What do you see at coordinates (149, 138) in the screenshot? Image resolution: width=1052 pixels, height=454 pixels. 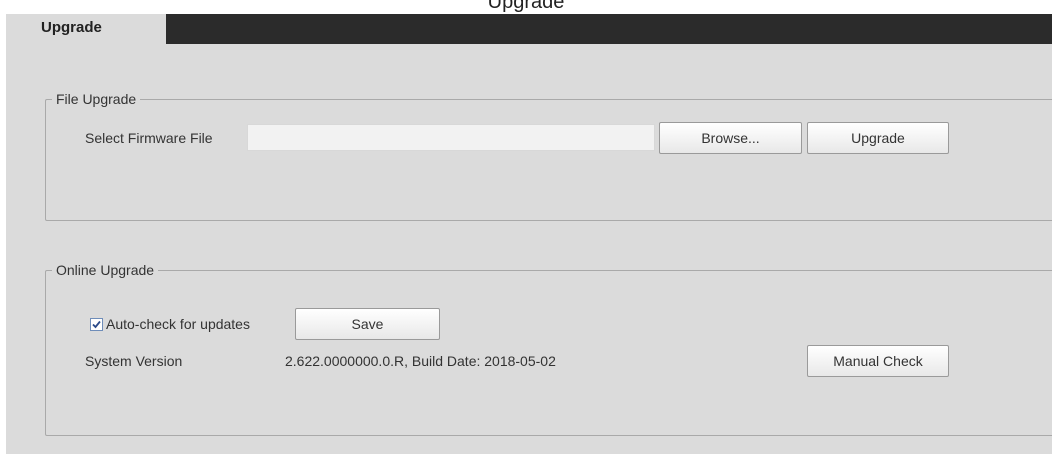 I see `select-firmware-label: Select Firmware File` at bounding box center [149, 138].